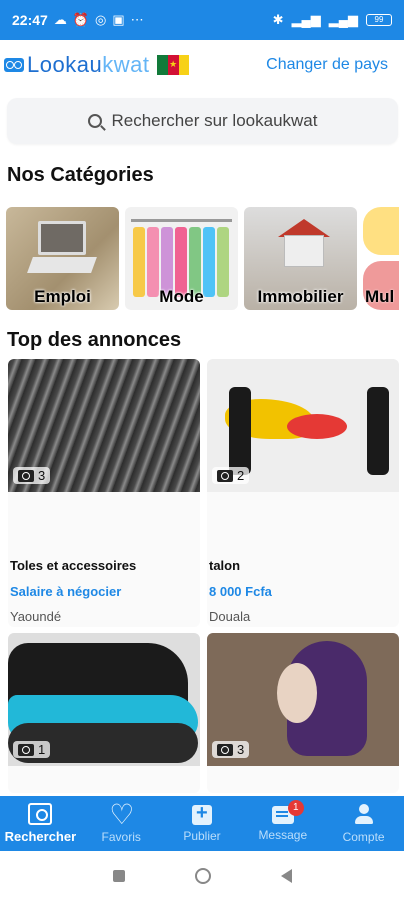  What do you see at coordinates (80, 175) in the screenshot?
I see `categories-title: Nos Catégories` at bounding box center [80, 175].